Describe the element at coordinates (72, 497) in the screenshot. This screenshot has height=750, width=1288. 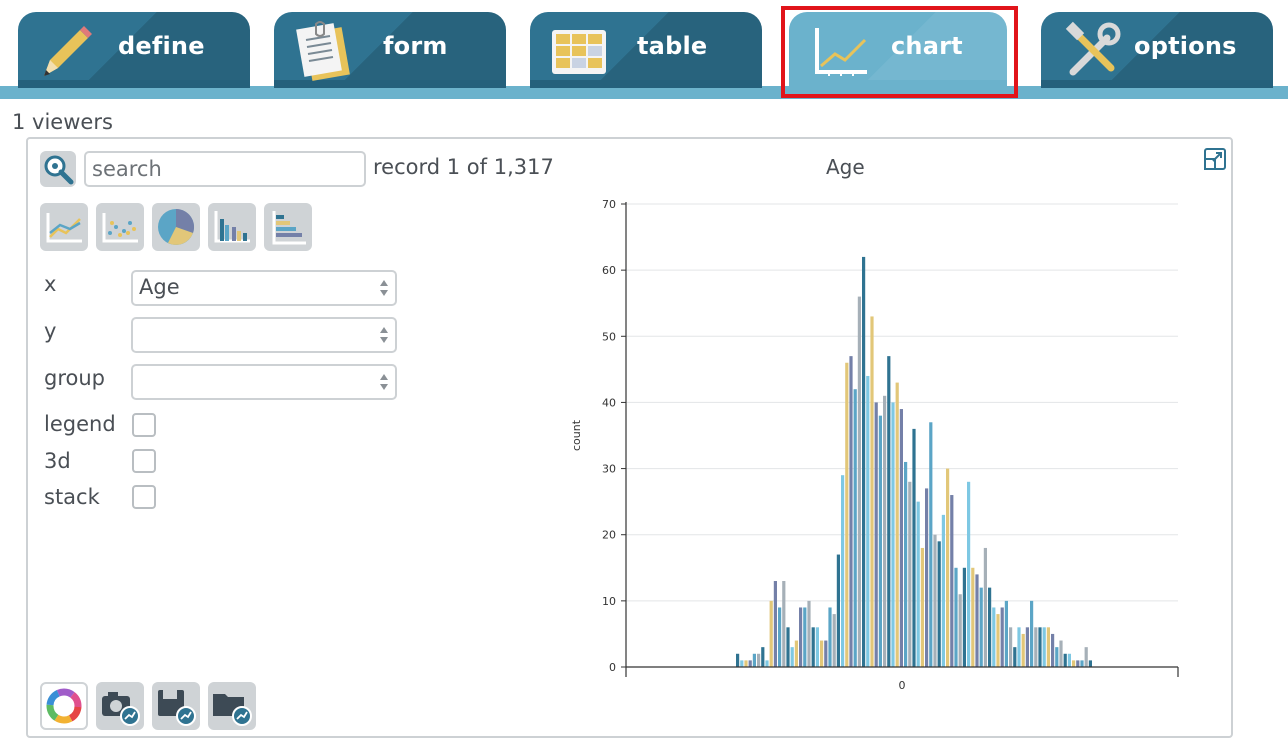
I see `stack-label: stack` at that location.